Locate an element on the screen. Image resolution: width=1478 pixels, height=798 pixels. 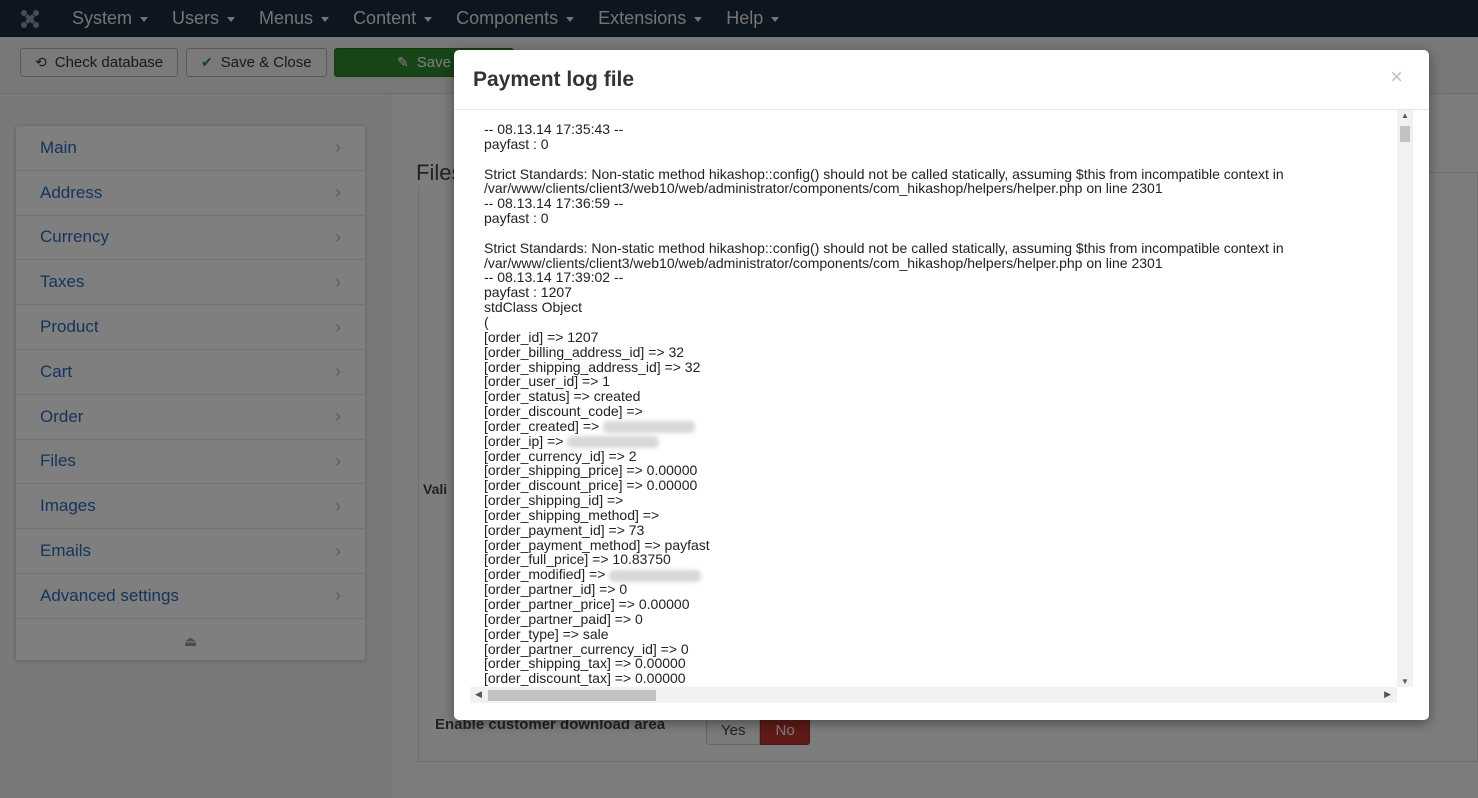
log-line: [order_partner_currency_id] => 0 is located at coordinates (586, 648).